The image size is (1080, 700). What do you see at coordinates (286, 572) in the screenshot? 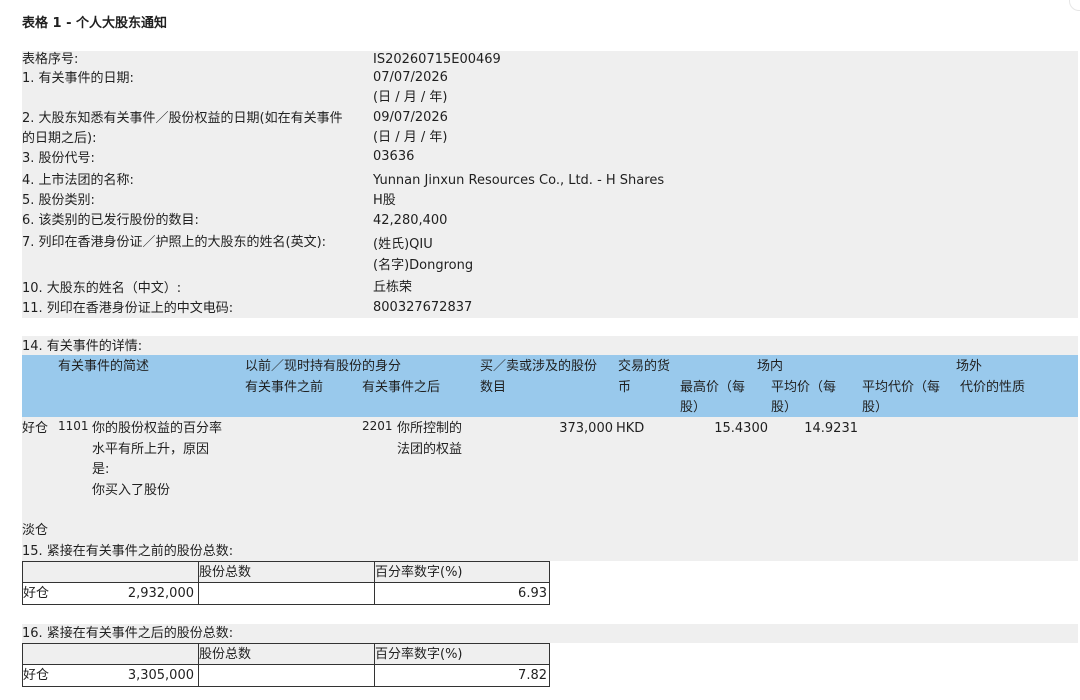
I see `before-total-header-row` at bounding box center [286, 572].